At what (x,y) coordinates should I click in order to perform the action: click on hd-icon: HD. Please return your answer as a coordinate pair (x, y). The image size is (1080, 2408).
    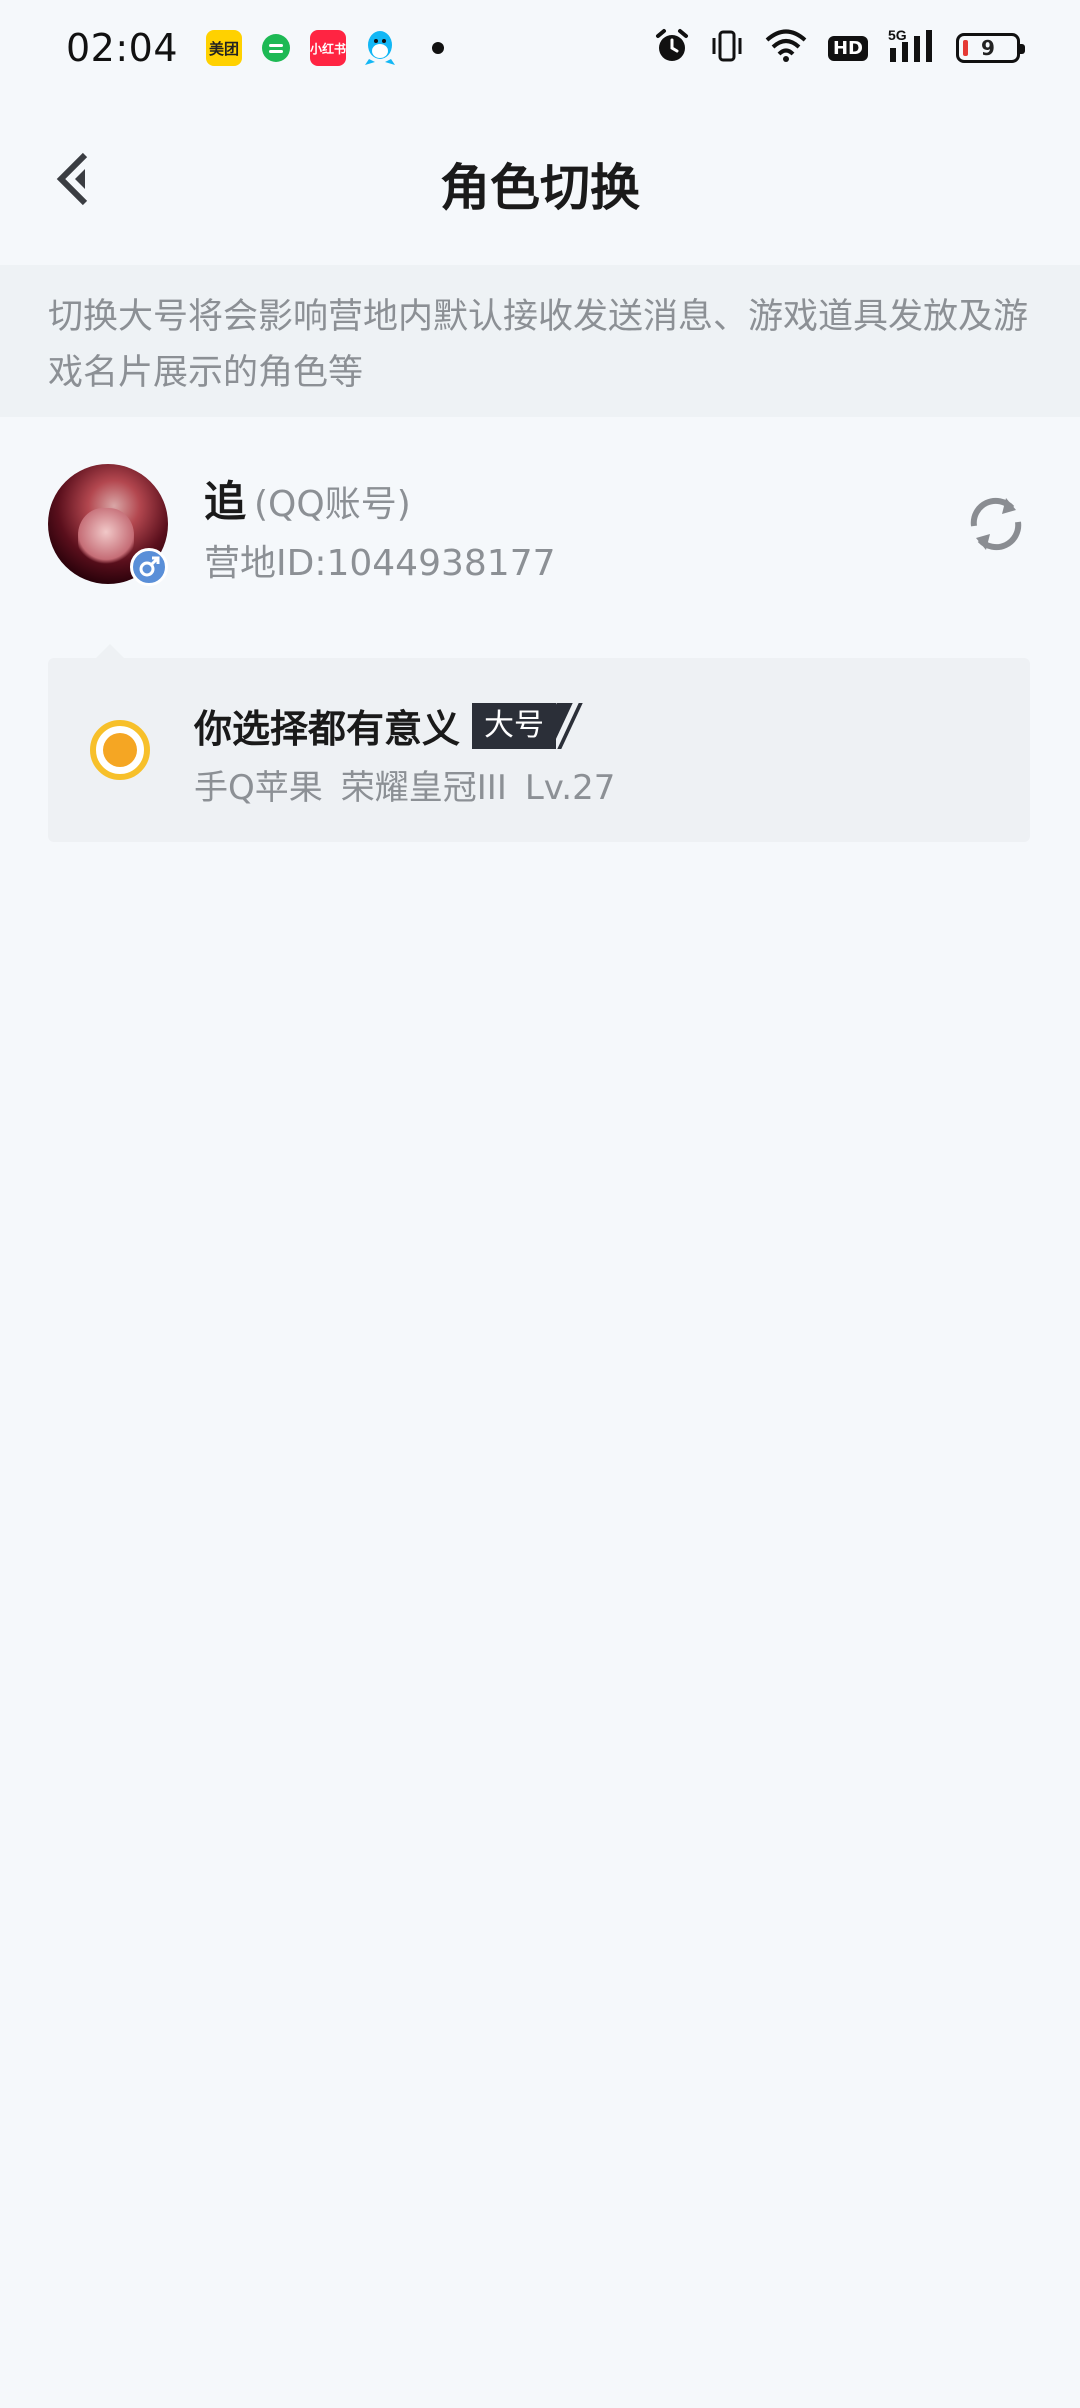
    Looking at the image, I should click on (847, 48).